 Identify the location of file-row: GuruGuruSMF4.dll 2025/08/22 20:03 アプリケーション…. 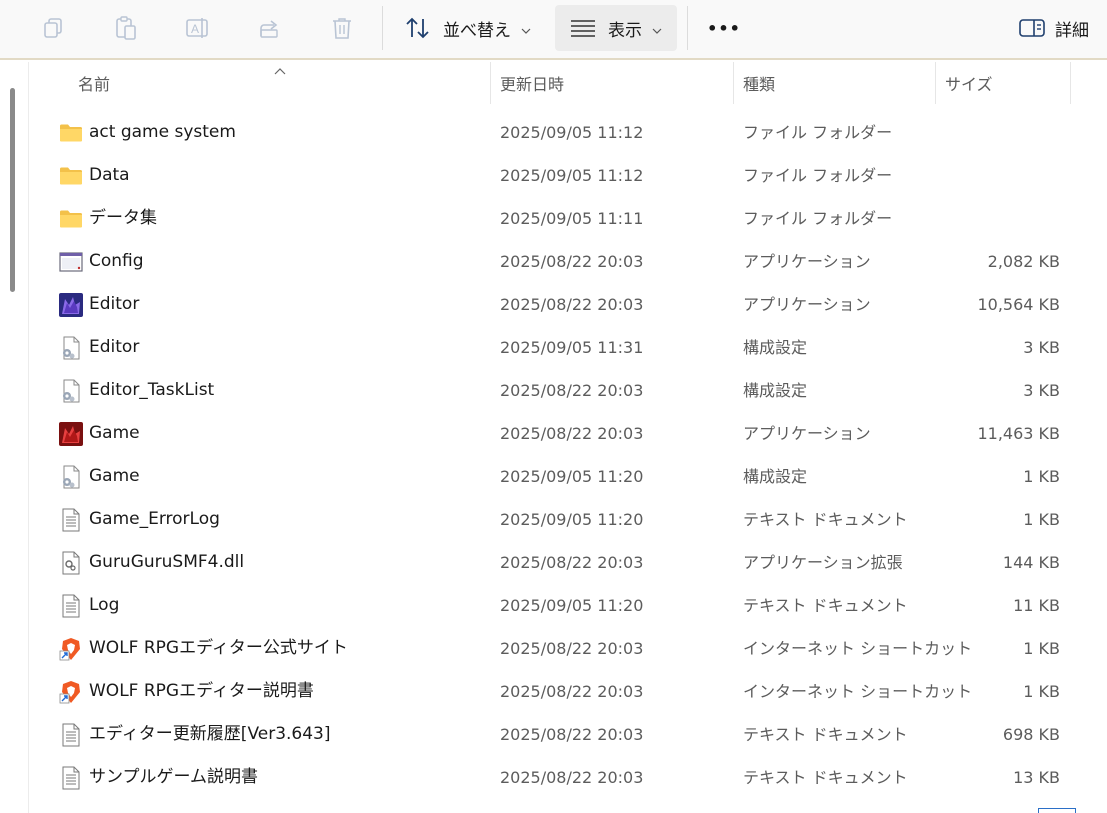
(550, 562).